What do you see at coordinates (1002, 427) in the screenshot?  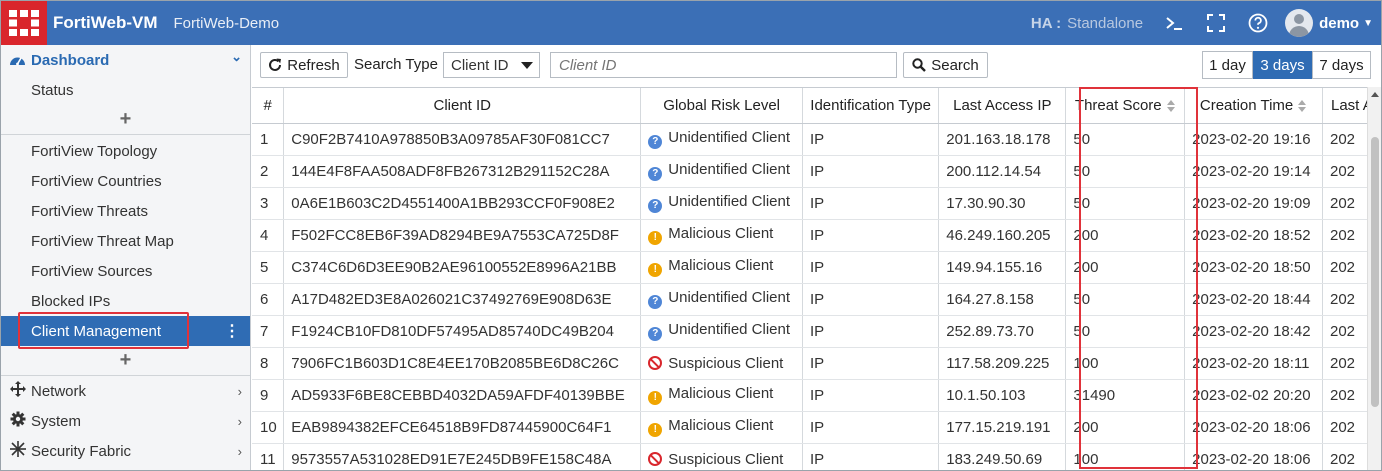 I see `last-access-ip-cell: 177.15.219.191` at bounding box center [1002, 427].